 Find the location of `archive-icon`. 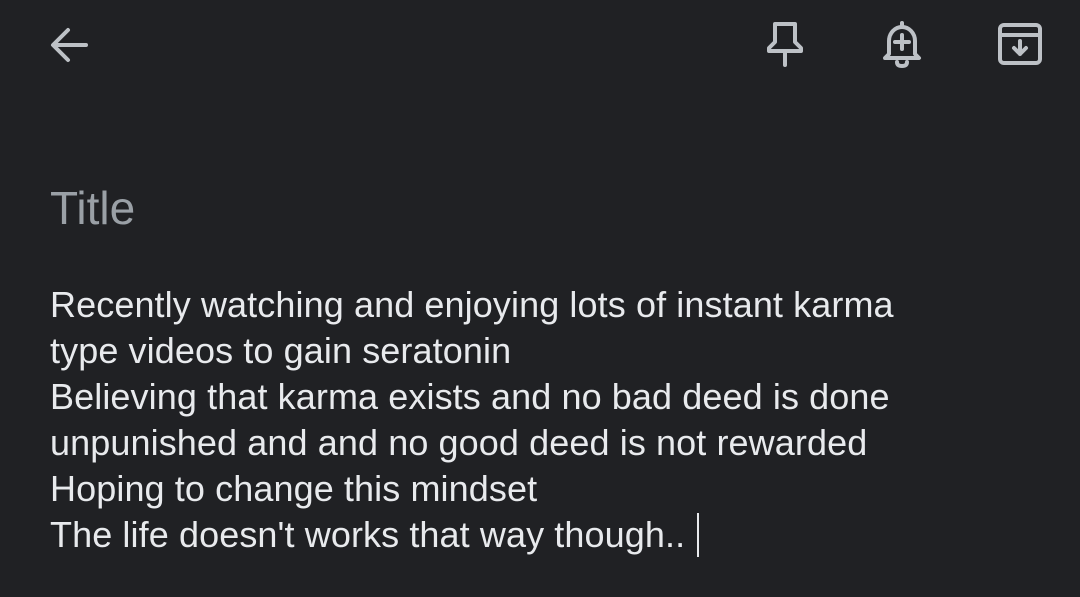

archive-icon is located at coordinates (1020, 44).